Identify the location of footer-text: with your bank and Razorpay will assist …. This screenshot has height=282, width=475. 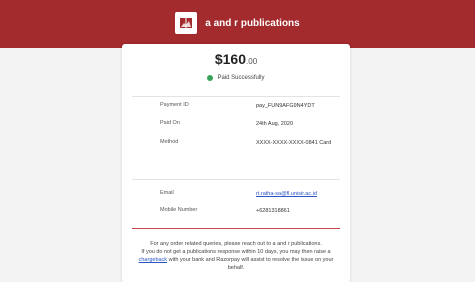
(251, 264).